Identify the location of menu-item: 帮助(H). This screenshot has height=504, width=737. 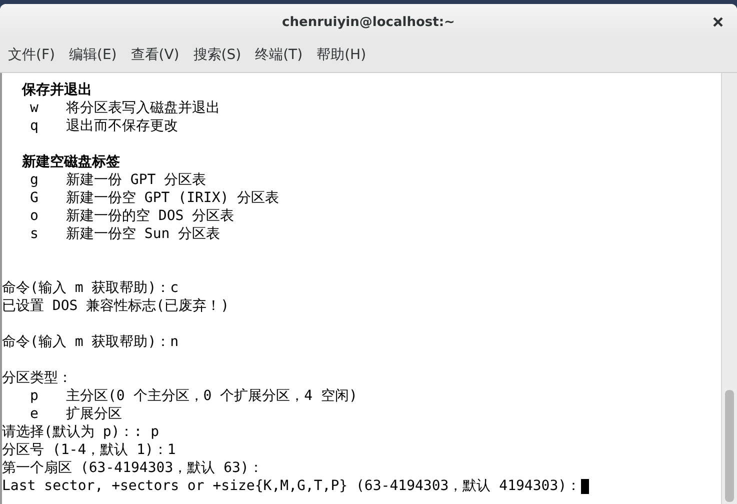
(341, 55).